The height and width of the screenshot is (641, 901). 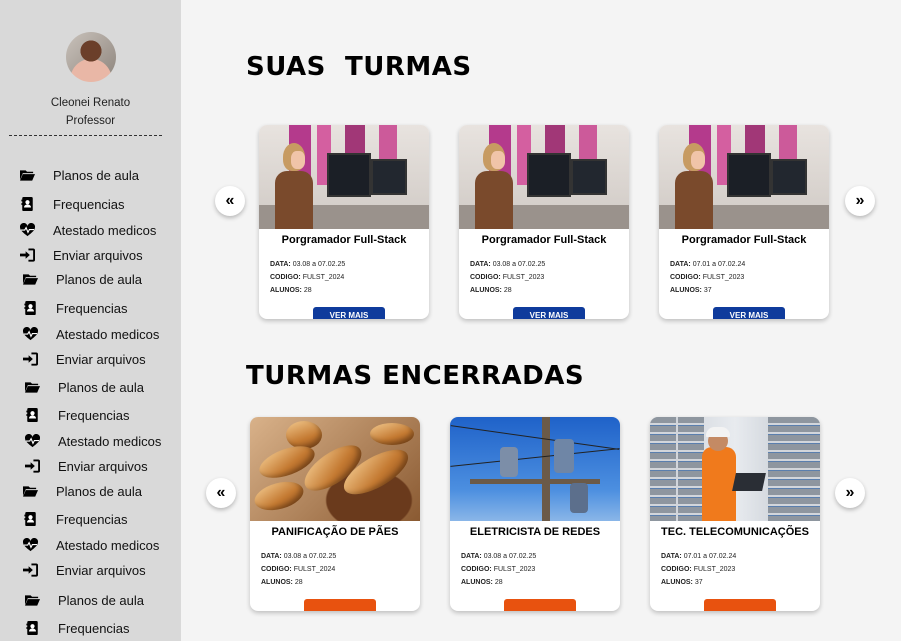 I want to click on card-title: Porgramador Full-Stack, so click(x=344, y=240).